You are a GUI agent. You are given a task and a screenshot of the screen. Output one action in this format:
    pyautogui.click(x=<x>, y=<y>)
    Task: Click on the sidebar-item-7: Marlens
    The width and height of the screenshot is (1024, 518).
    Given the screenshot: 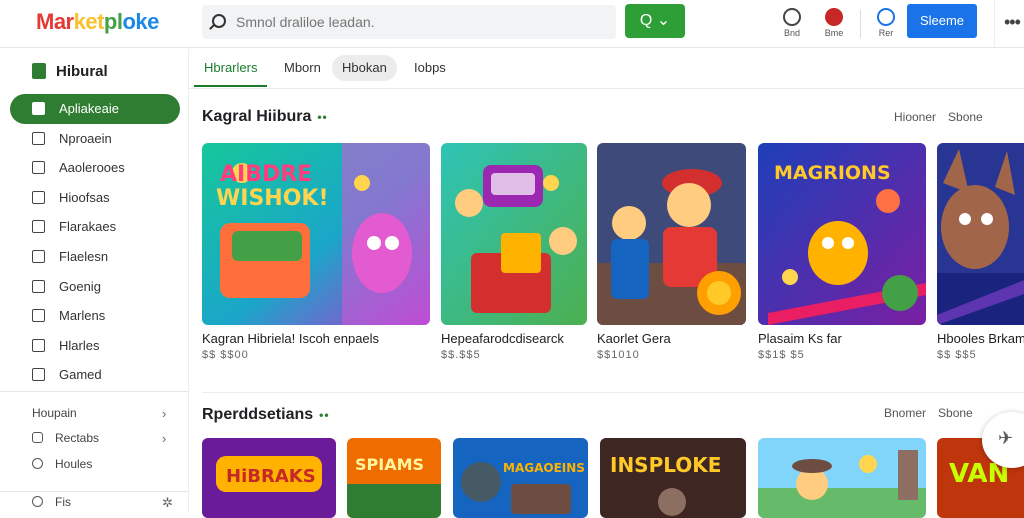 What is the action you would take?
    pyautogui.click(x=95, y=316)
    